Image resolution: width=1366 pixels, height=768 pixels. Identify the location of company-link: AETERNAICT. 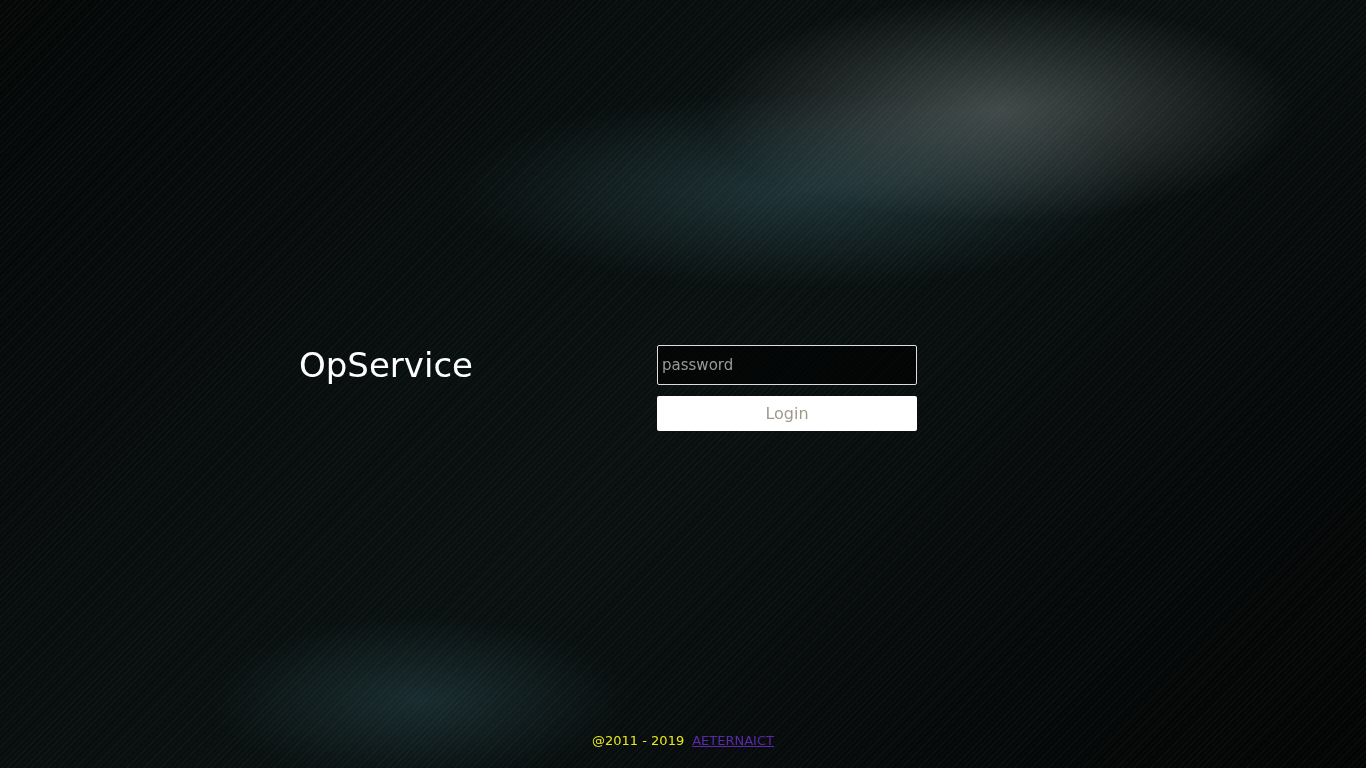
(733, 740).